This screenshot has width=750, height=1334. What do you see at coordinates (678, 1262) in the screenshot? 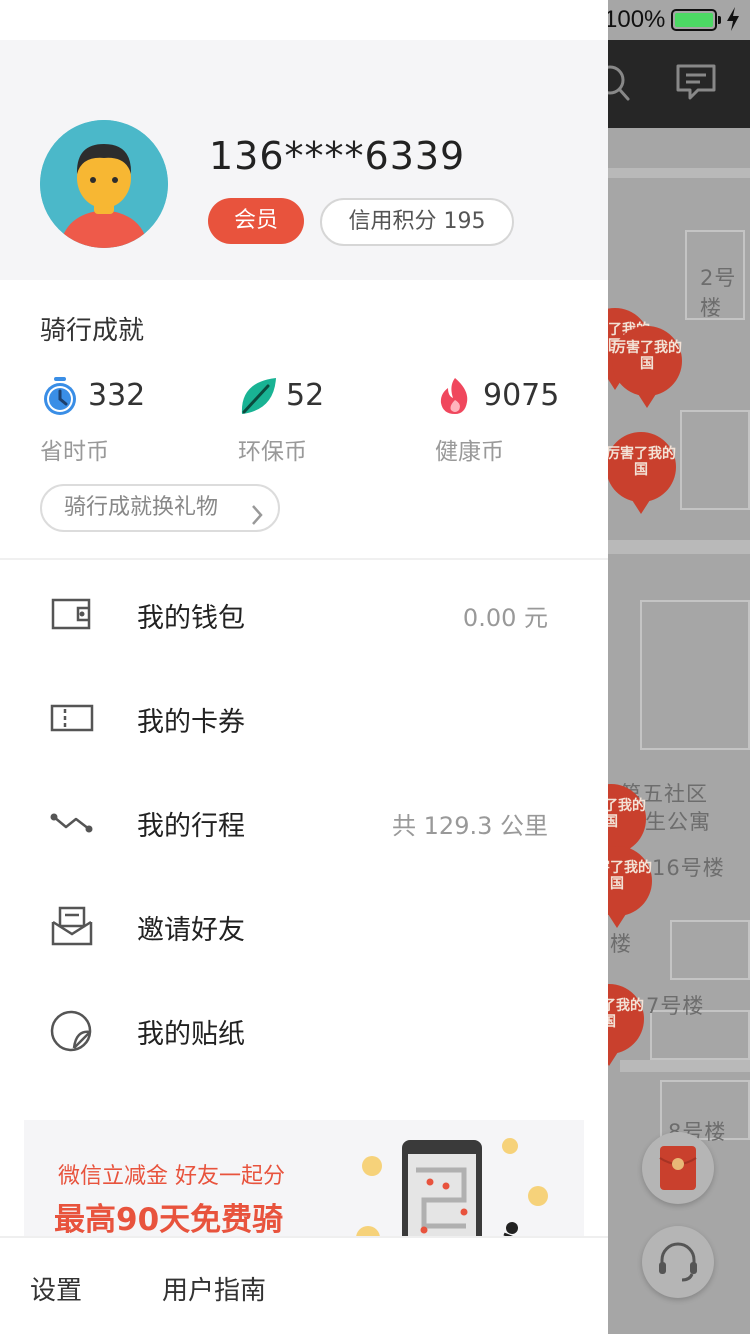
I see `customer-service-button` at bounding box center [678, 1262].